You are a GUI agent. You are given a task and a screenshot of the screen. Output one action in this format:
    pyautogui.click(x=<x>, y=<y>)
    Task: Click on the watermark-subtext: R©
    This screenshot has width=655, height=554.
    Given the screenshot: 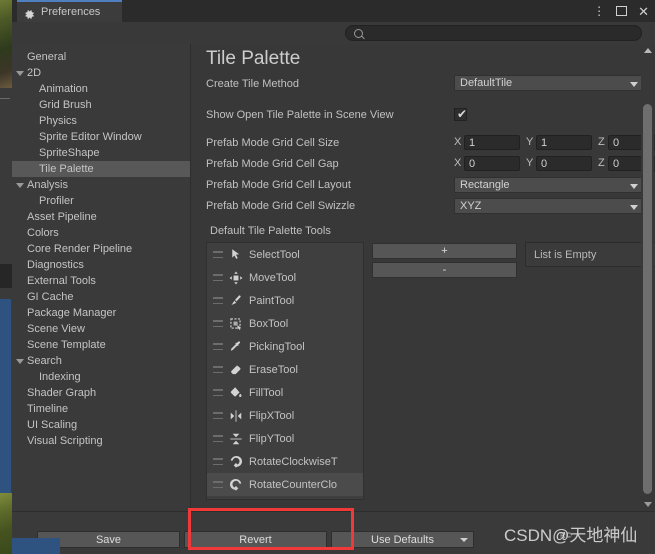 What is the action you would take?
    pyautogui.click(x=566, y=535)
    